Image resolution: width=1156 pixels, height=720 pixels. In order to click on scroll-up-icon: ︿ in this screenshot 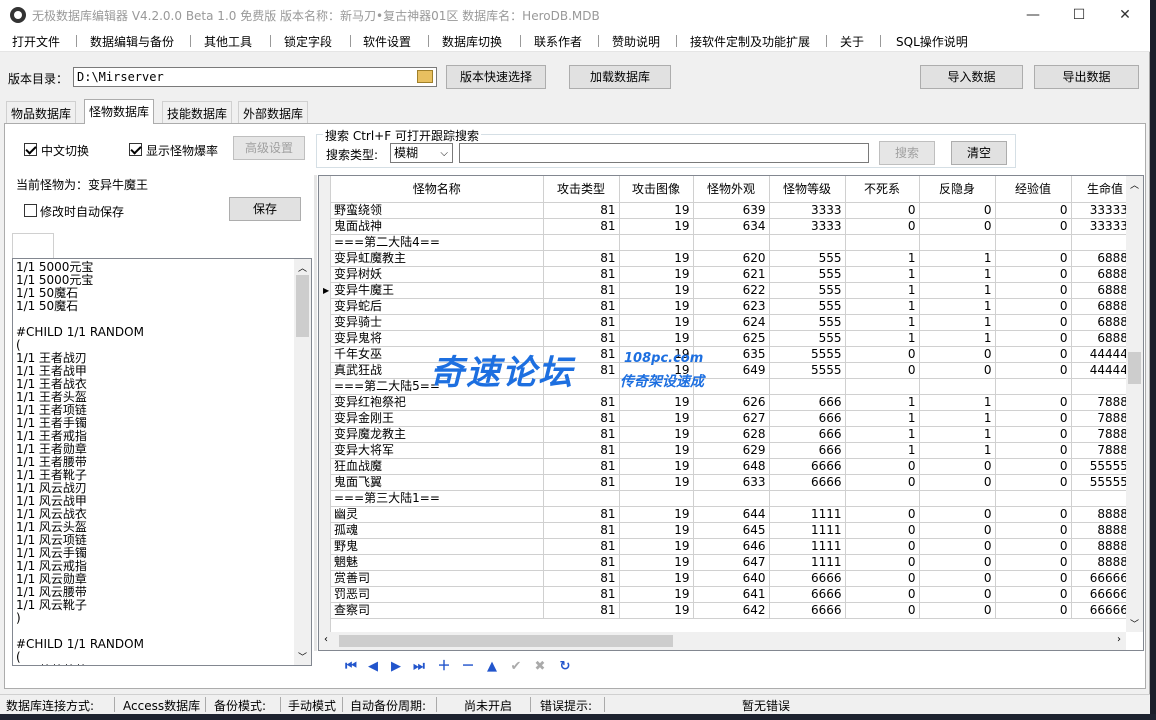, I will do `click(1134, 184)`.